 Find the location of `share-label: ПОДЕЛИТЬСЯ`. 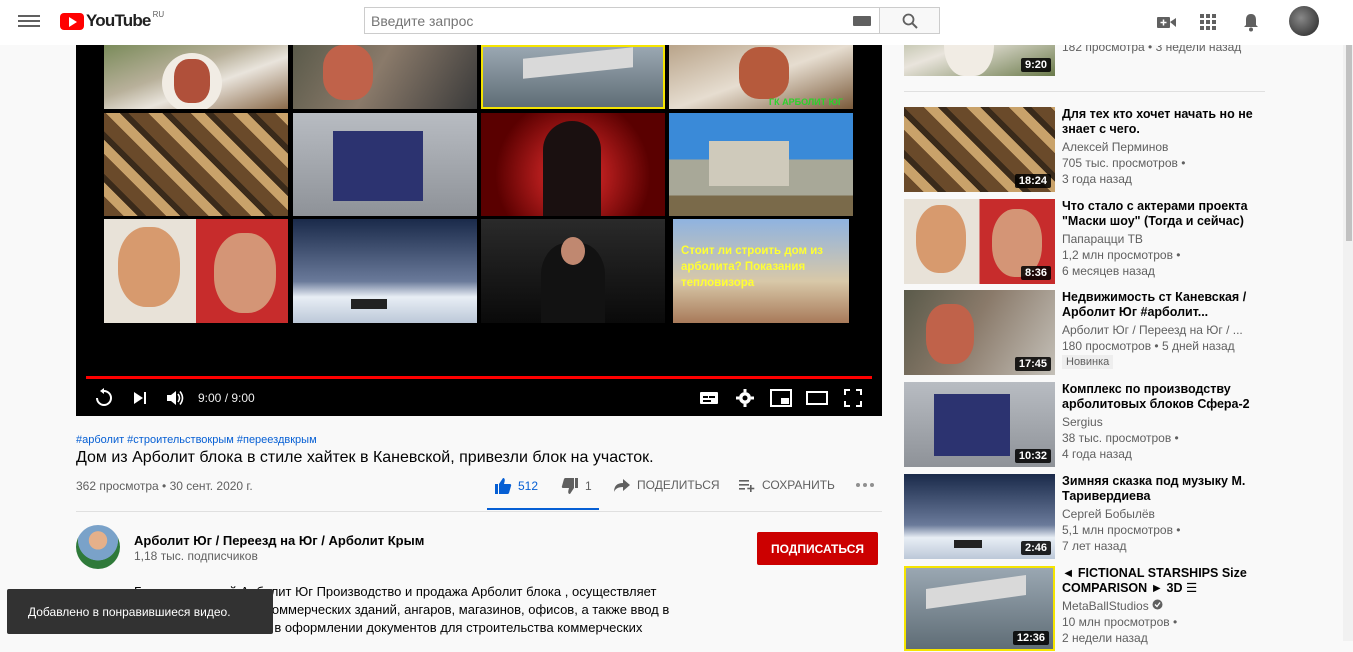

share-label: ПОДЕЛИТЬСЯ is located at coordinates (678, 485).